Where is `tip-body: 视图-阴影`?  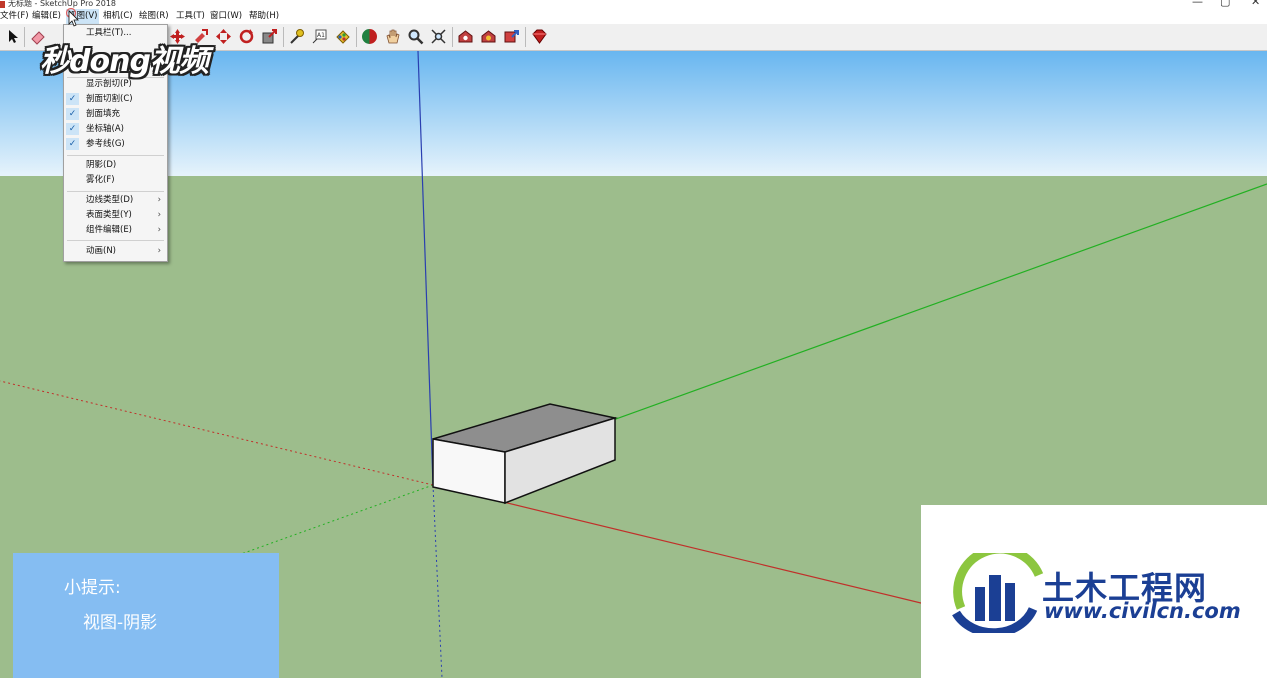 tip-body: 视图-阴影 is located at coordinates (120, 623).